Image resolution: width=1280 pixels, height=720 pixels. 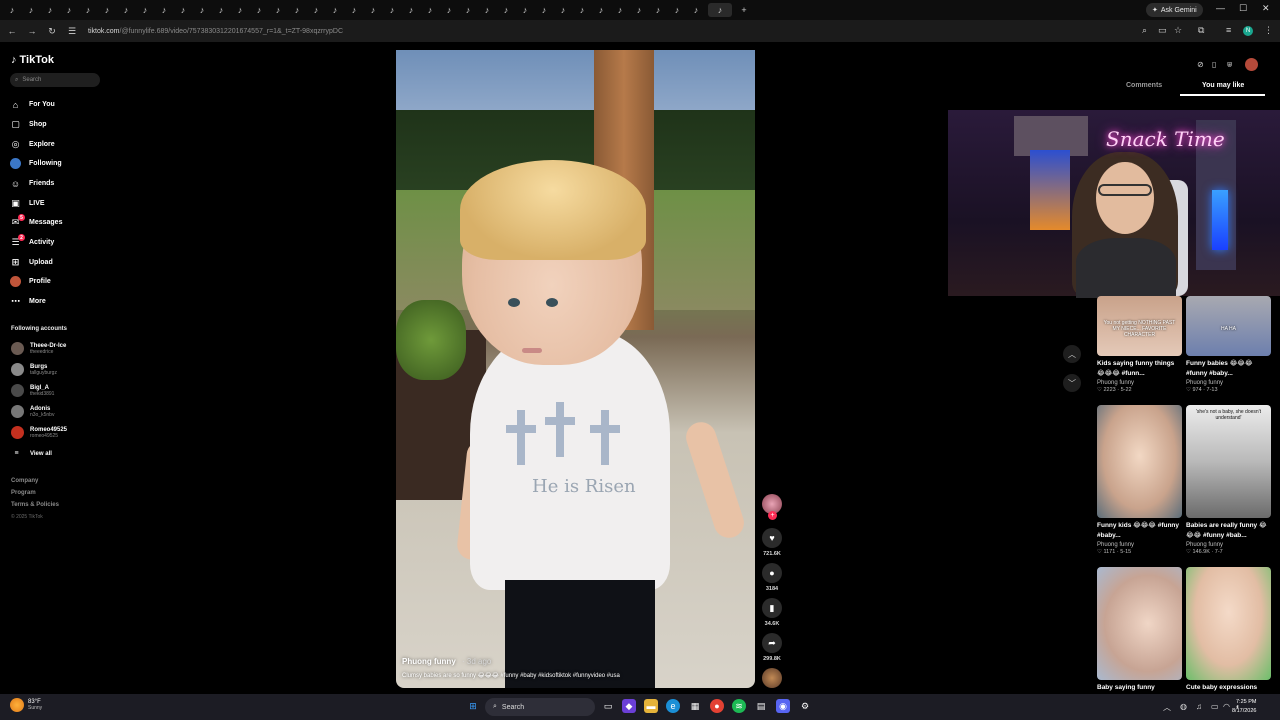 What do you see at coordinates (540, 707) in the screenshot?
I see `taskbar-search: ⌕ Search` at bounding box center [540, 707].